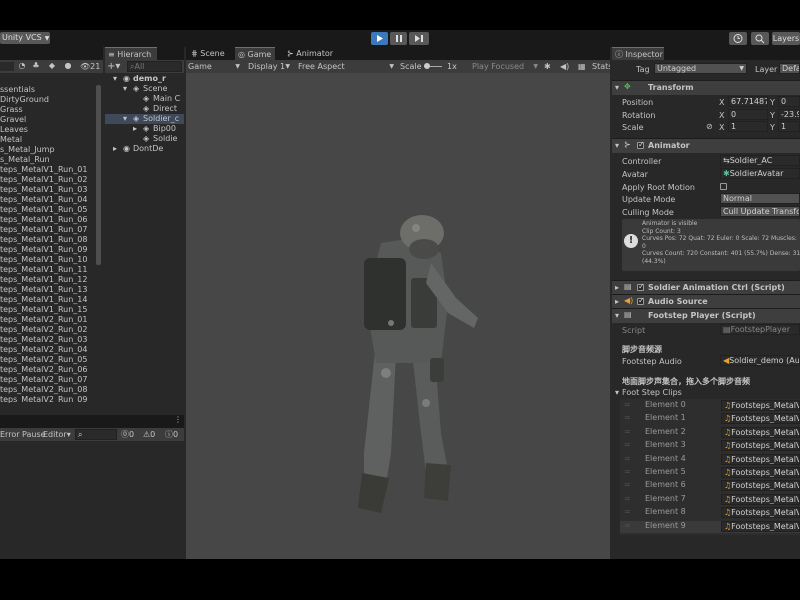 The height and width of the screenshot is (600, 800). I want to click on scale-slider-thumb, so click(427, 66).